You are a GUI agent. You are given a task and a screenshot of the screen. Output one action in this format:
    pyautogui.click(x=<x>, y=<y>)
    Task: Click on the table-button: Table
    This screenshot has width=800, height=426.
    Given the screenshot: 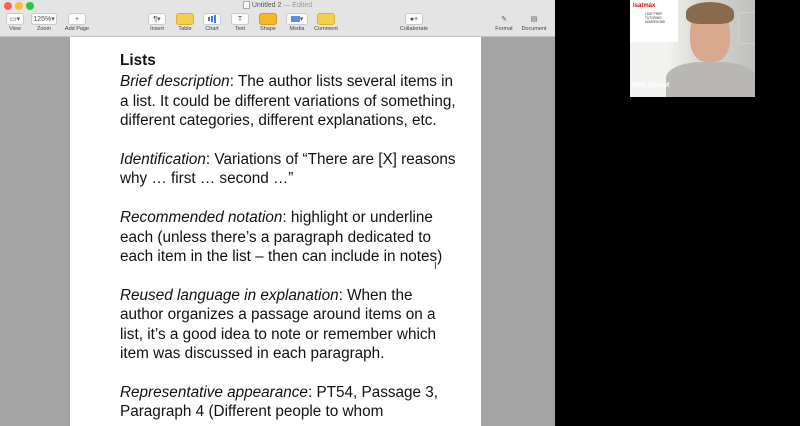 What is the action you would take?
    pyautogui.click(x=185, y=22)
    